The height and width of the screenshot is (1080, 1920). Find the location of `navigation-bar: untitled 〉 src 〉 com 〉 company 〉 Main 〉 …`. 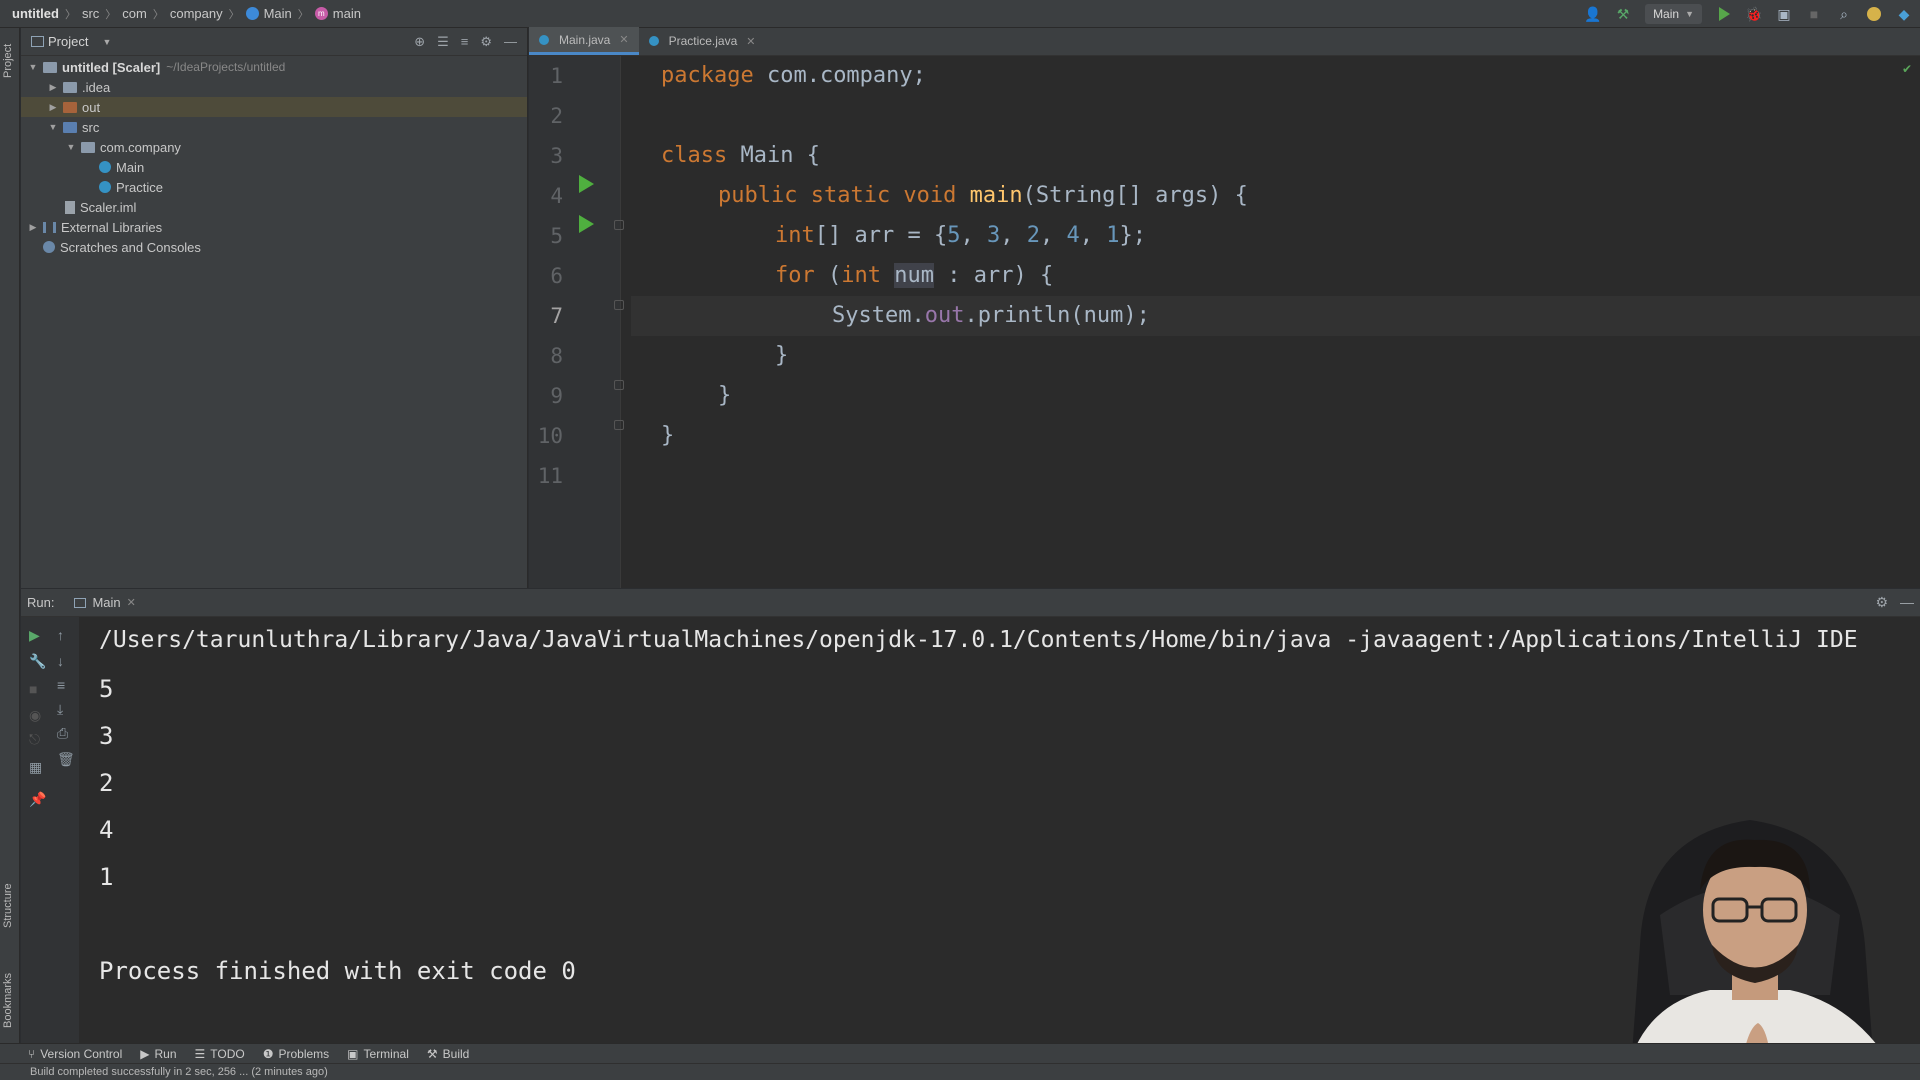

navigation-bar: untitled 〉 src 〉 com 〉 company 〉 Main 〉 … is located at coordinates (960, 14).